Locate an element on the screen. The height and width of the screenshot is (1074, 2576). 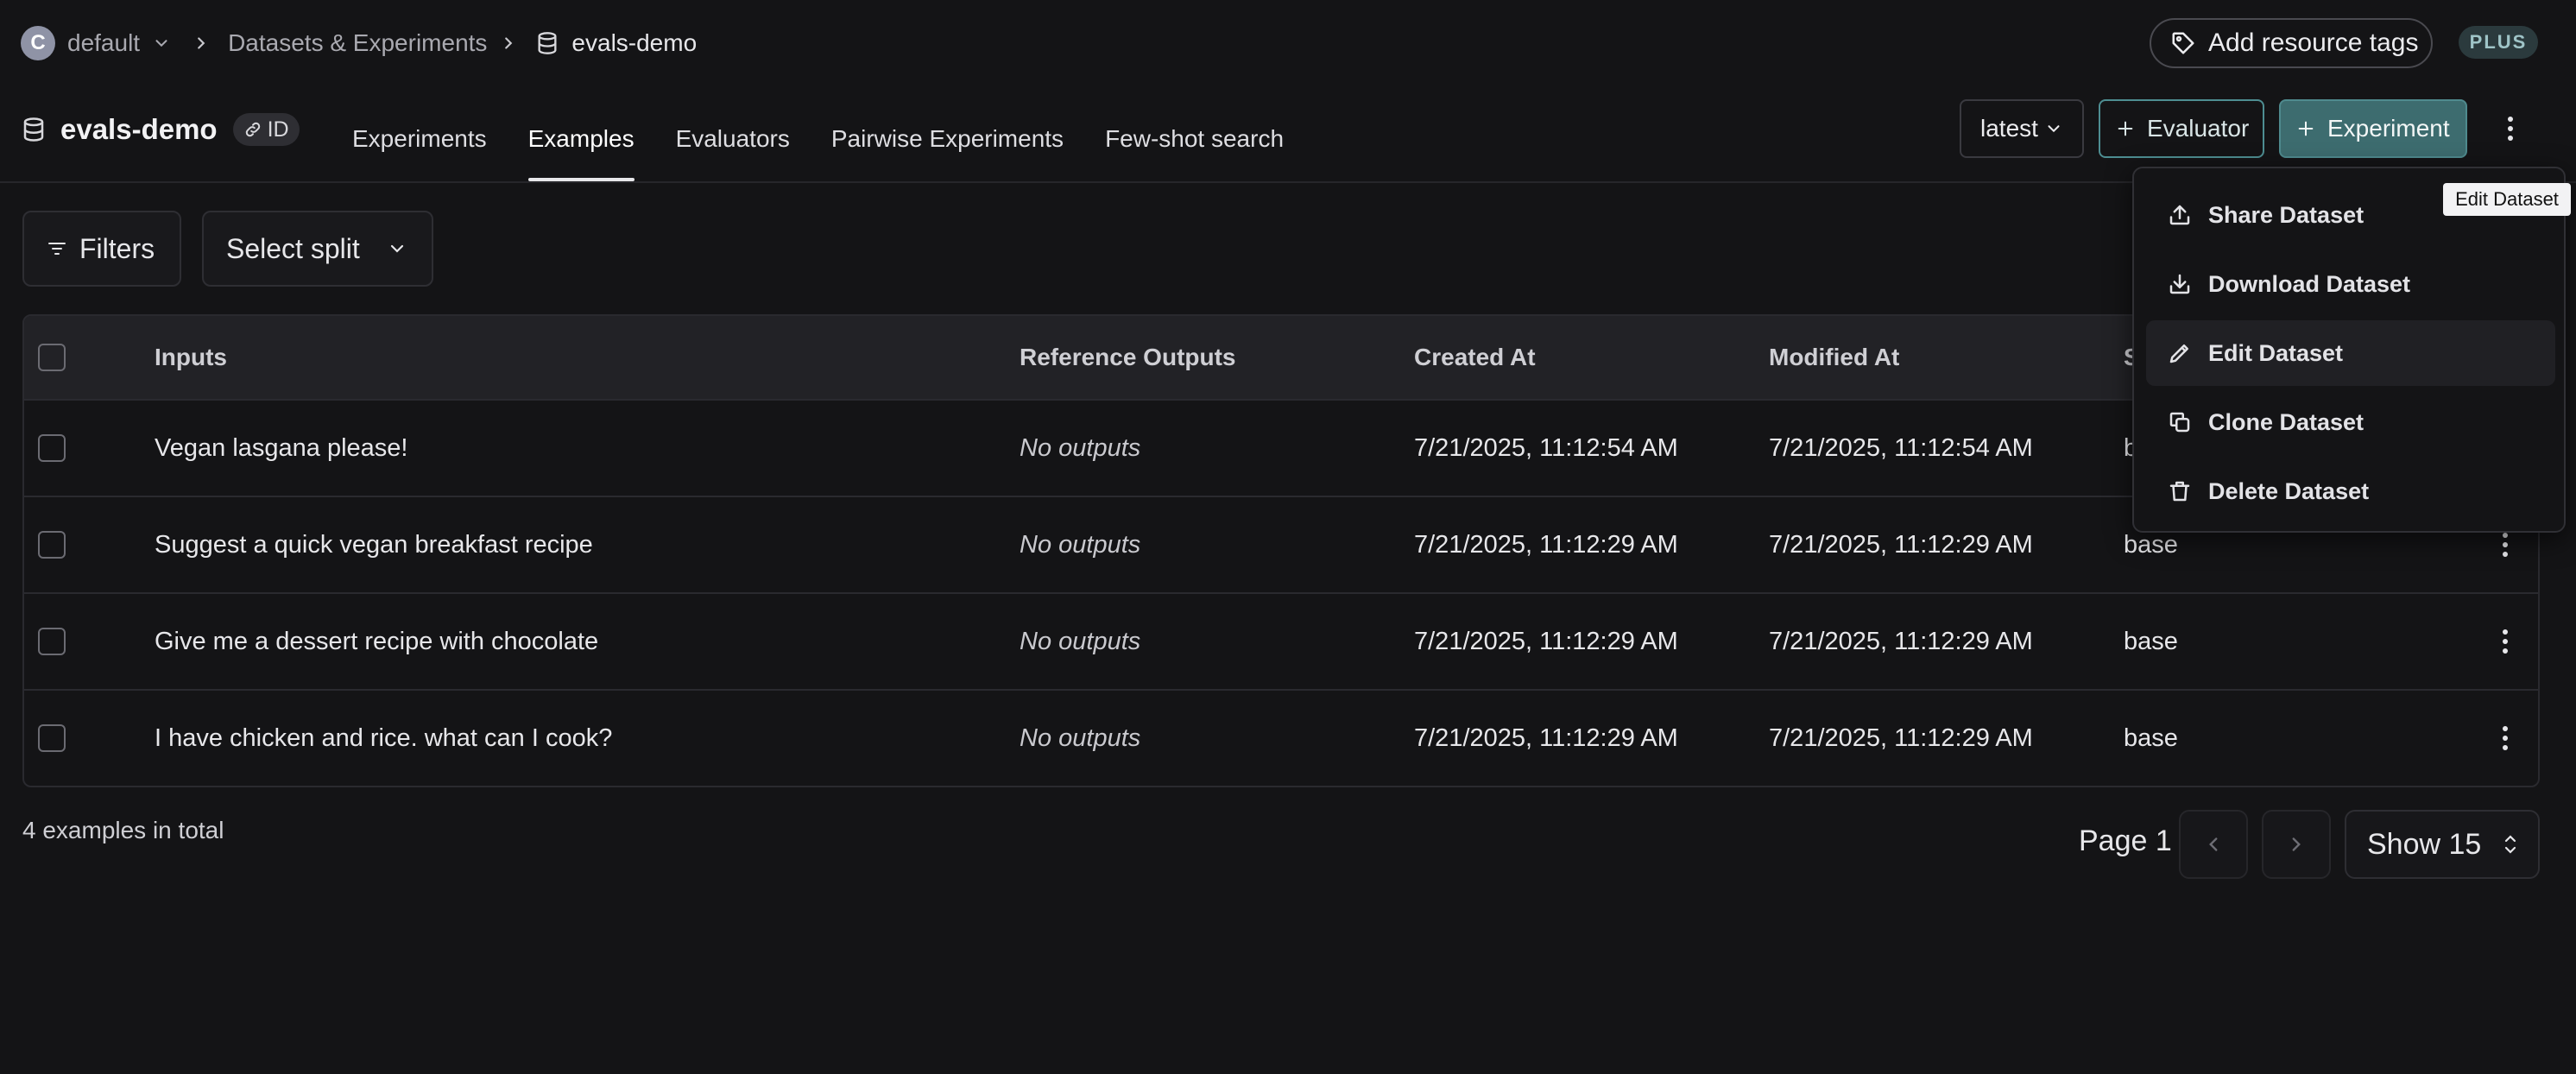
menu-item-download-dataset: Download Dataset is located at coordinates (2350, 284).